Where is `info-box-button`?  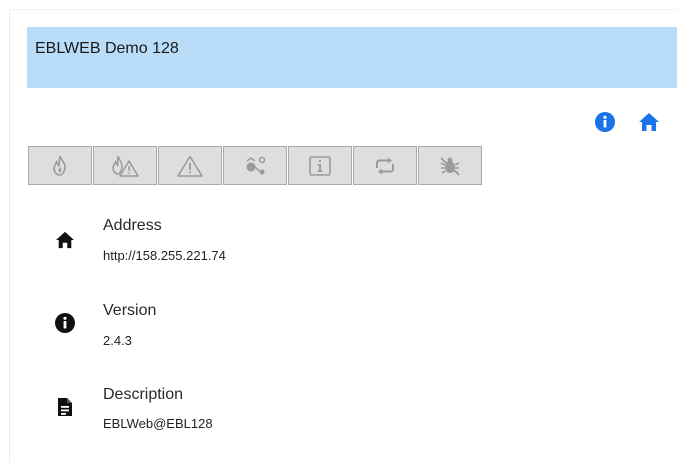 info-box-button is located at coordinates (320, 165).